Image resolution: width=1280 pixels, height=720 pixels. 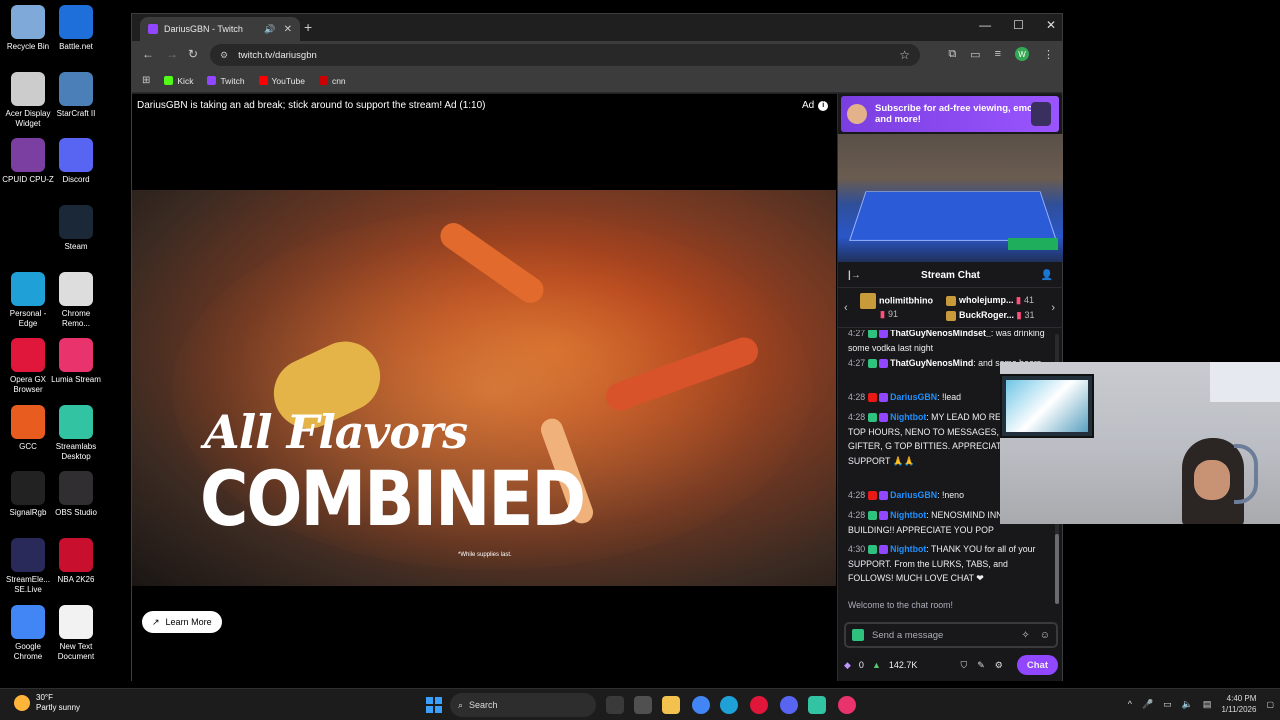 What do you see at coordinates (178, 81) in the screenshot?
I see `bookmark-kick: Kick` at bounding box center [178, 81].